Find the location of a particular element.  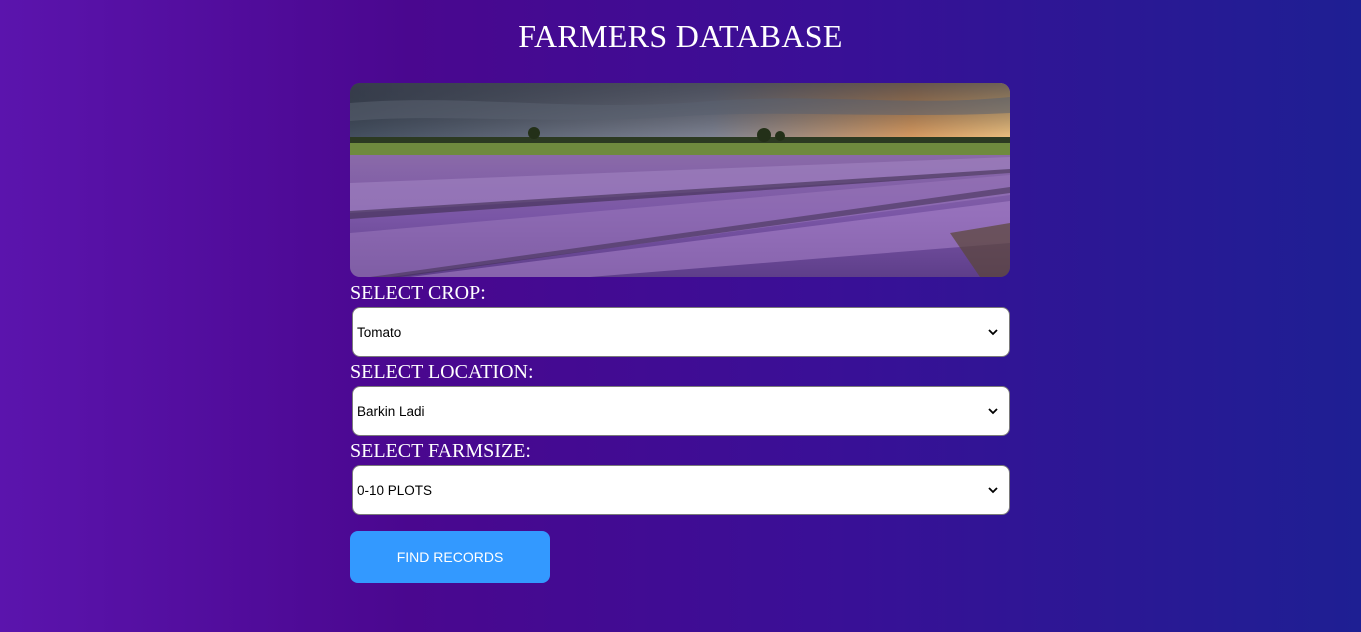

crop-select: Tomato is located at coordinates (681, 332).